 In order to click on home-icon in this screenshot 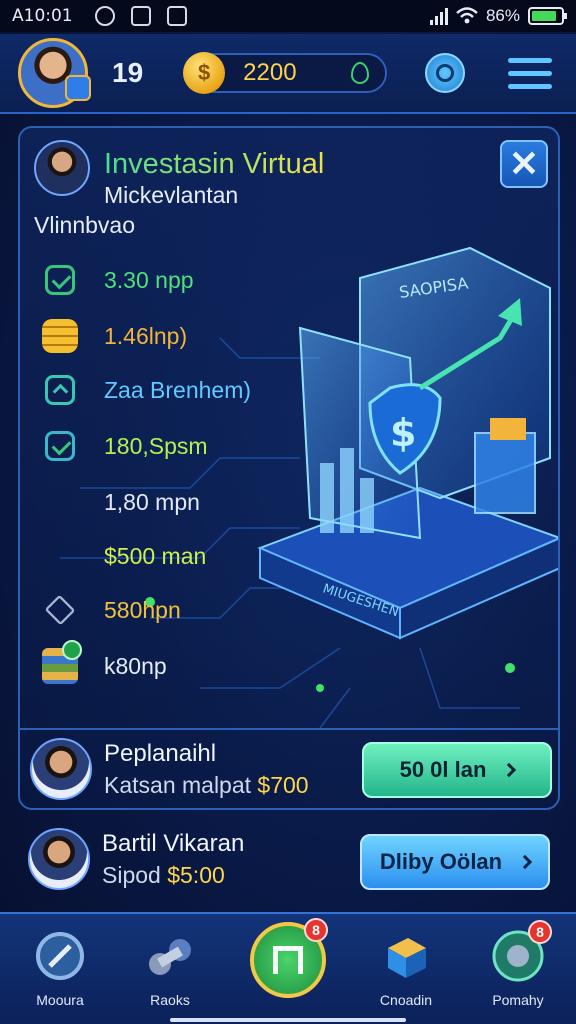, I will do `click(288, 960)`.